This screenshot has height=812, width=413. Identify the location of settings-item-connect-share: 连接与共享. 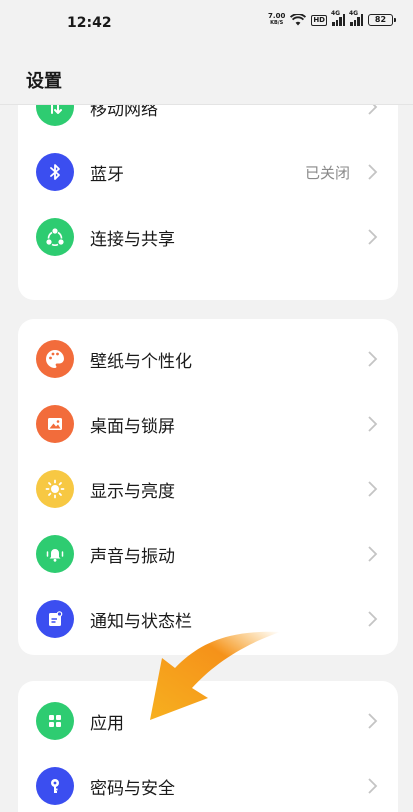
(208, 237).